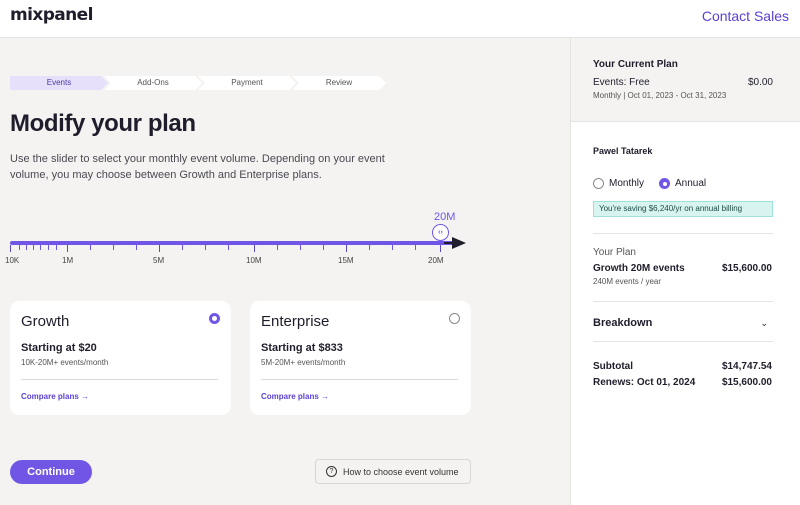  What do you see at coordinates (400, 19) in the screenshot?
I see `top-bar: mixpanel Contact Sales` at bounding box center [400, 19].